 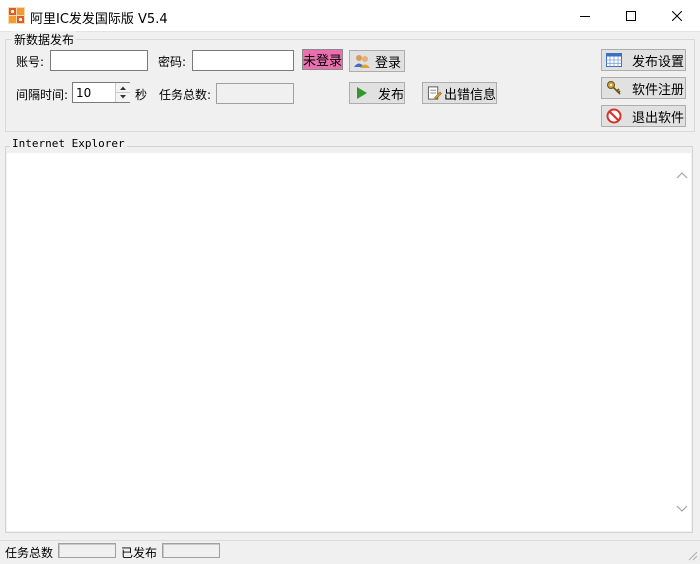 I want to click on status-published-value, so click(x=191, y=550).